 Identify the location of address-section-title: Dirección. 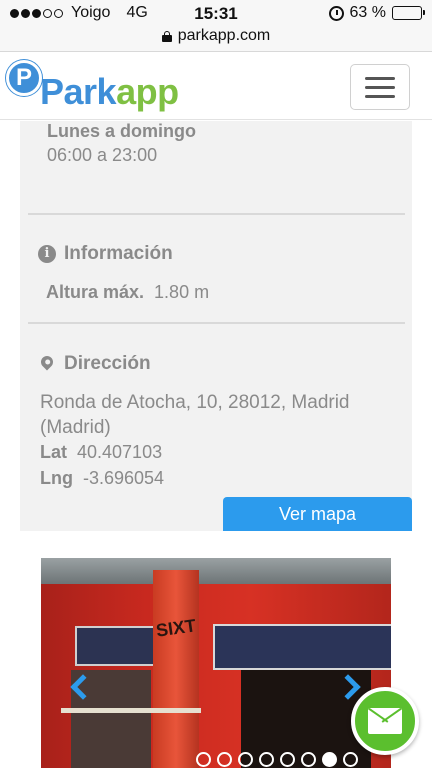
(94, 364).